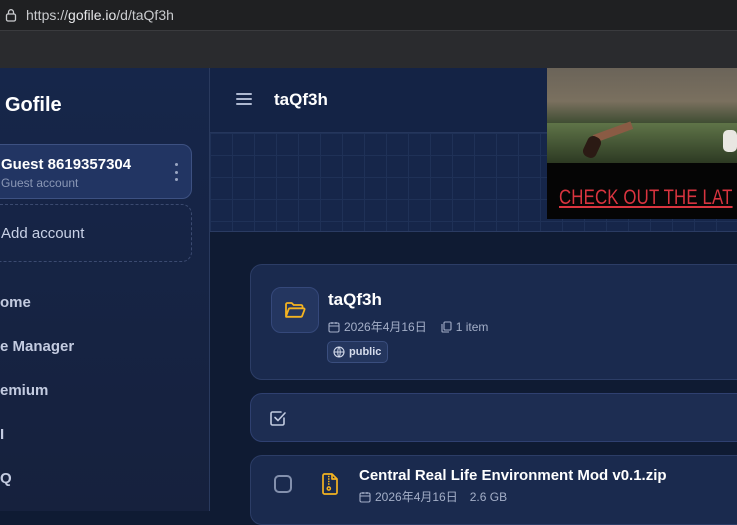  I want to click on folder-date: 2026年4月16日, so click(385, 327).